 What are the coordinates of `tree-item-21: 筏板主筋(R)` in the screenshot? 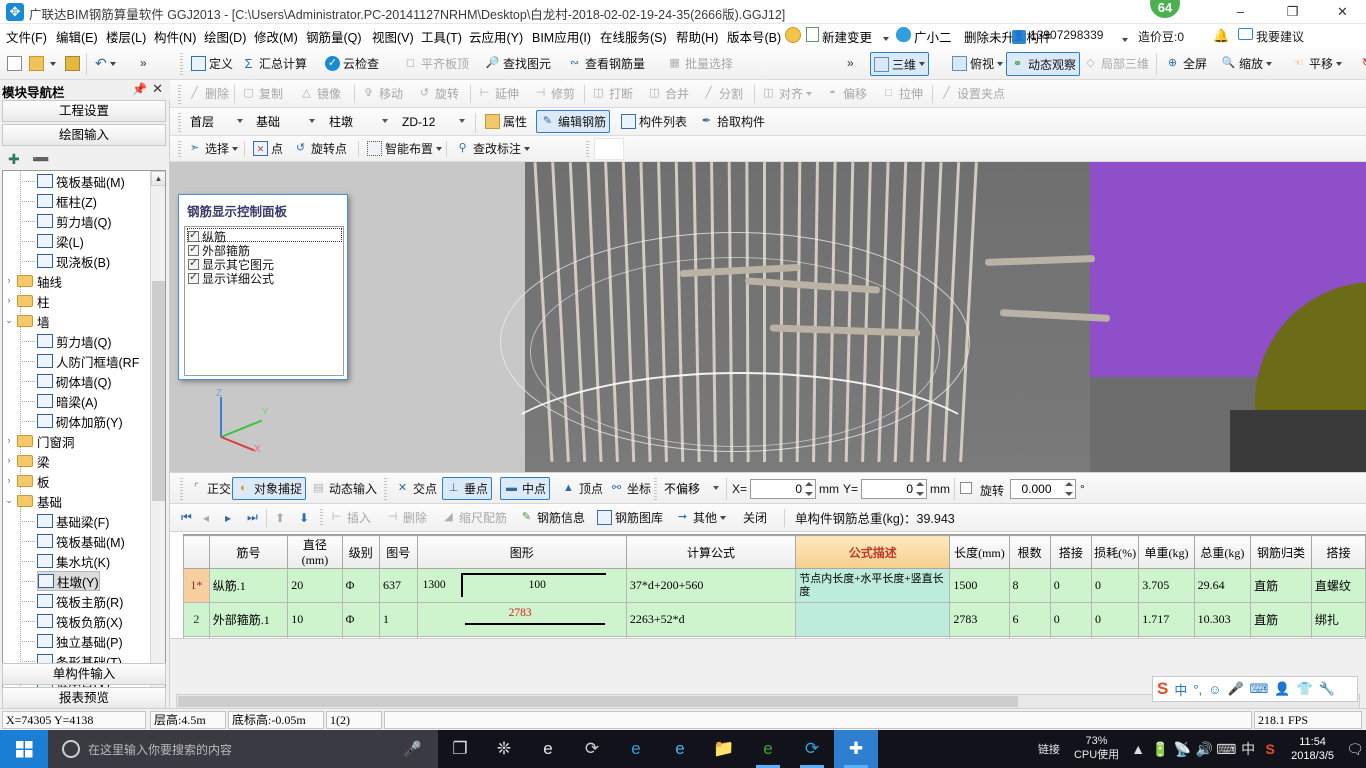 It's located at (80, 601).